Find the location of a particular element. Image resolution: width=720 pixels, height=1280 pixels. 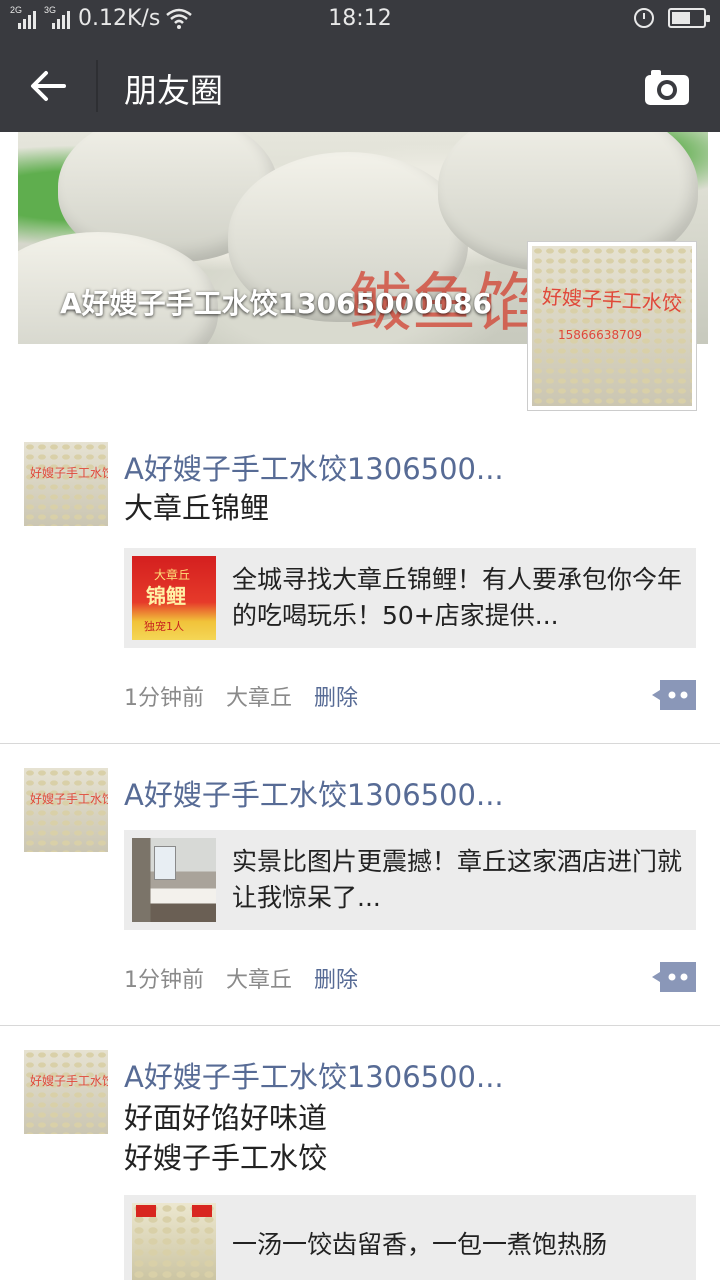

status-bar: 2G 3G 0.12K/s 18:12 is located at coordinates (360, 20).